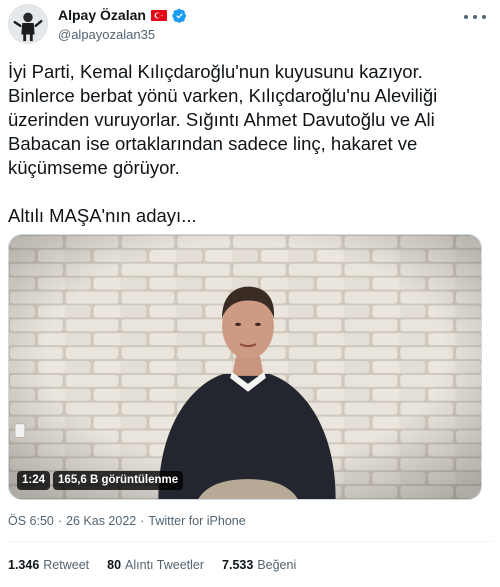  I want to click on tweet-date: 26 Kas 2022, so click(101, 521).